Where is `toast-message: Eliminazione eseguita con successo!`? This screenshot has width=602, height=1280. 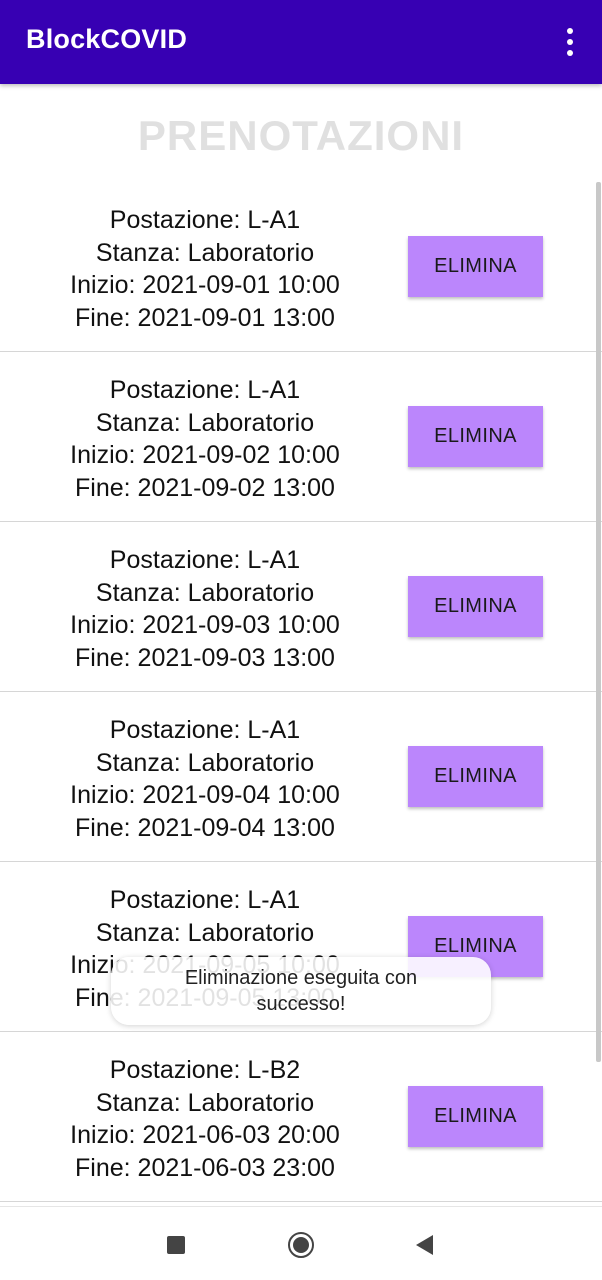 toast-message: Eliminazione eseguita con successo! is located at coordinates (301, 991).